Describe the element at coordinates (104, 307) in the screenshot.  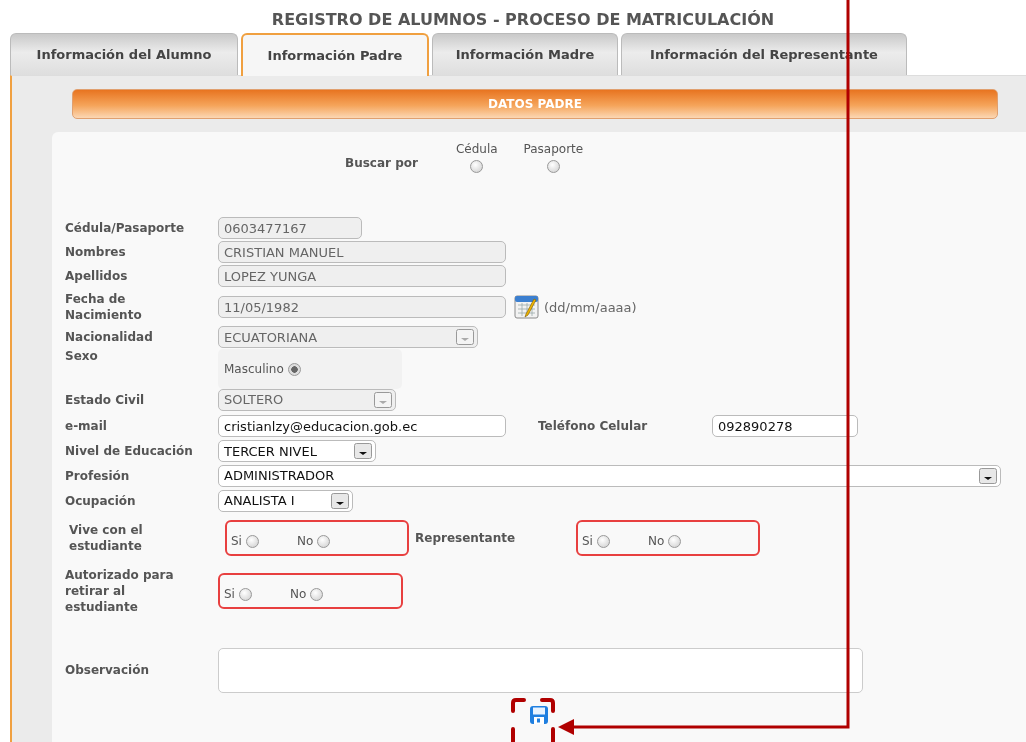
I see `field-label: Fecha de Nacimiento` at that location.